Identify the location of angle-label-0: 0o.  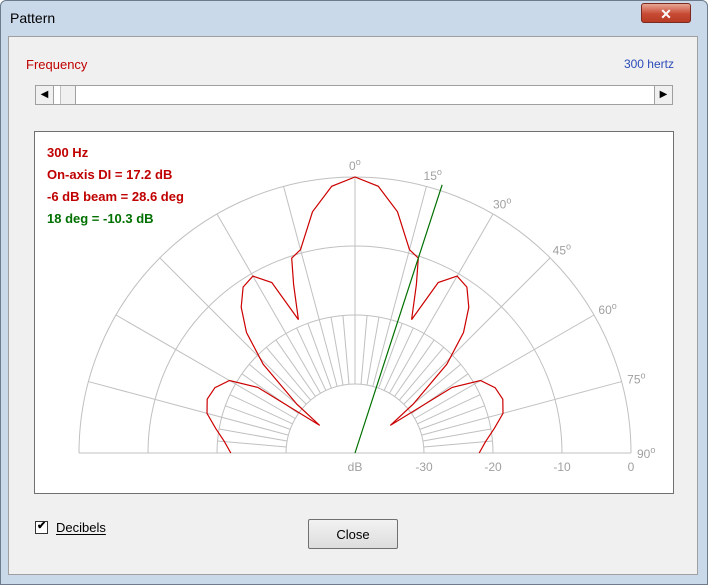
(355, 165).